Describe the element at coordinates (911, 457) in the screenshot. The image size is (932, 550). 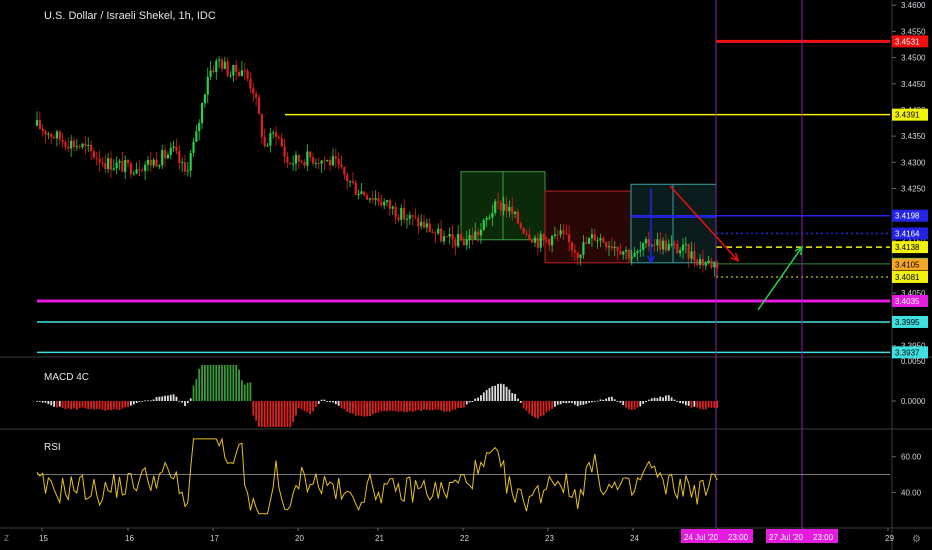
I see `rsi-tick-label: 60.00` at that location.